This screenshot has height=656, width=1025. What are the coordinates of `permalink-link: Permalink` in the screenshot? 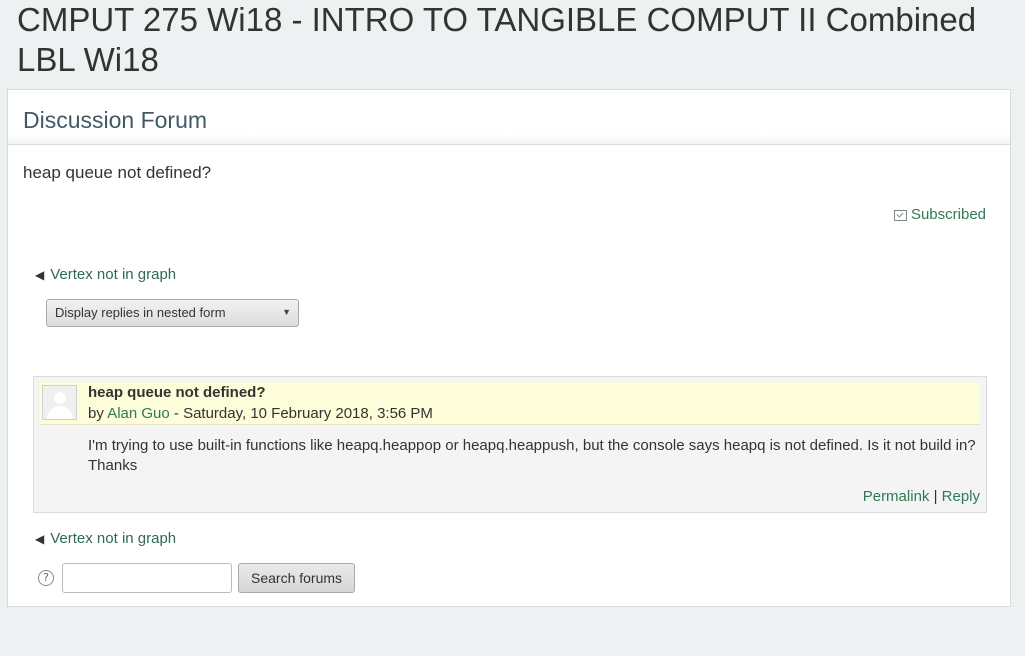 It's located at (896, 496).